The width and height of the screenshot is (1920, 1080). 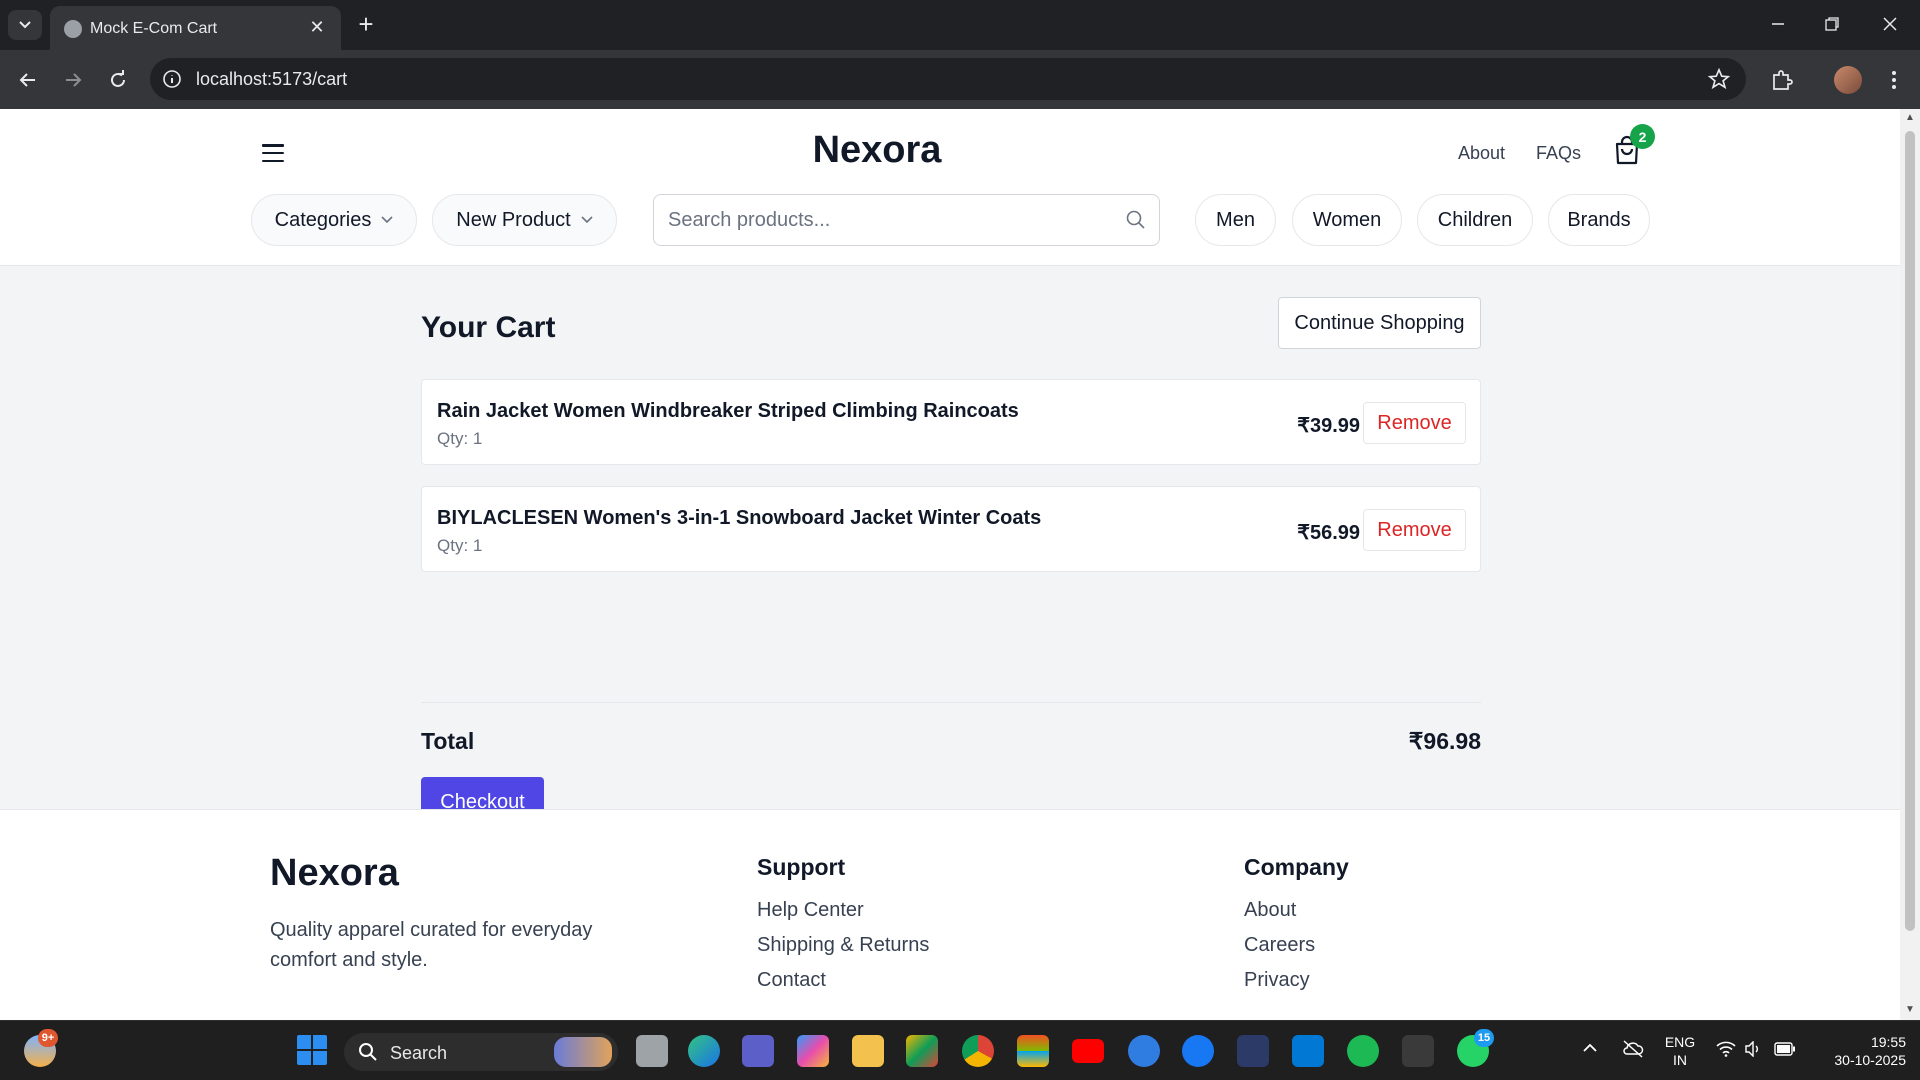 I want to click on address-bar: localhost:5173/cart, so click(x=948, y=79).